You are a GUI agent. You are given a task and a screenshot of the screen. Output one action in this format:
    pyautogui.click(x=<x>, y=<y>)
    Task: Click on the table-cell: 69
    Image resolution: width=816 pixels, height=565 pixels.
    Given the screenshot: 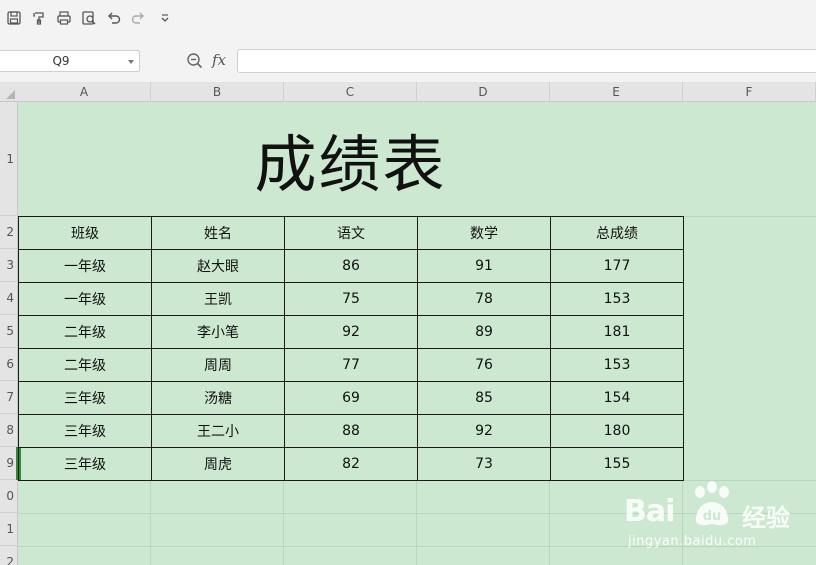 What is the action you would take?
    pyautogui.click(x=351, y=398)
    